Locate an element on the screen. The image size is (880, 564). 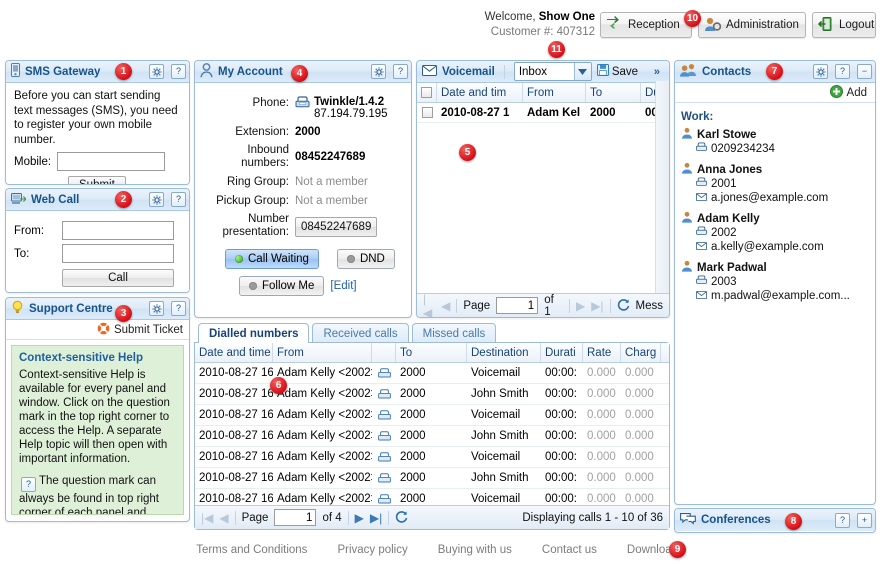
footer-link-privacy: Privacy policy is located at coordinates (372, 550).